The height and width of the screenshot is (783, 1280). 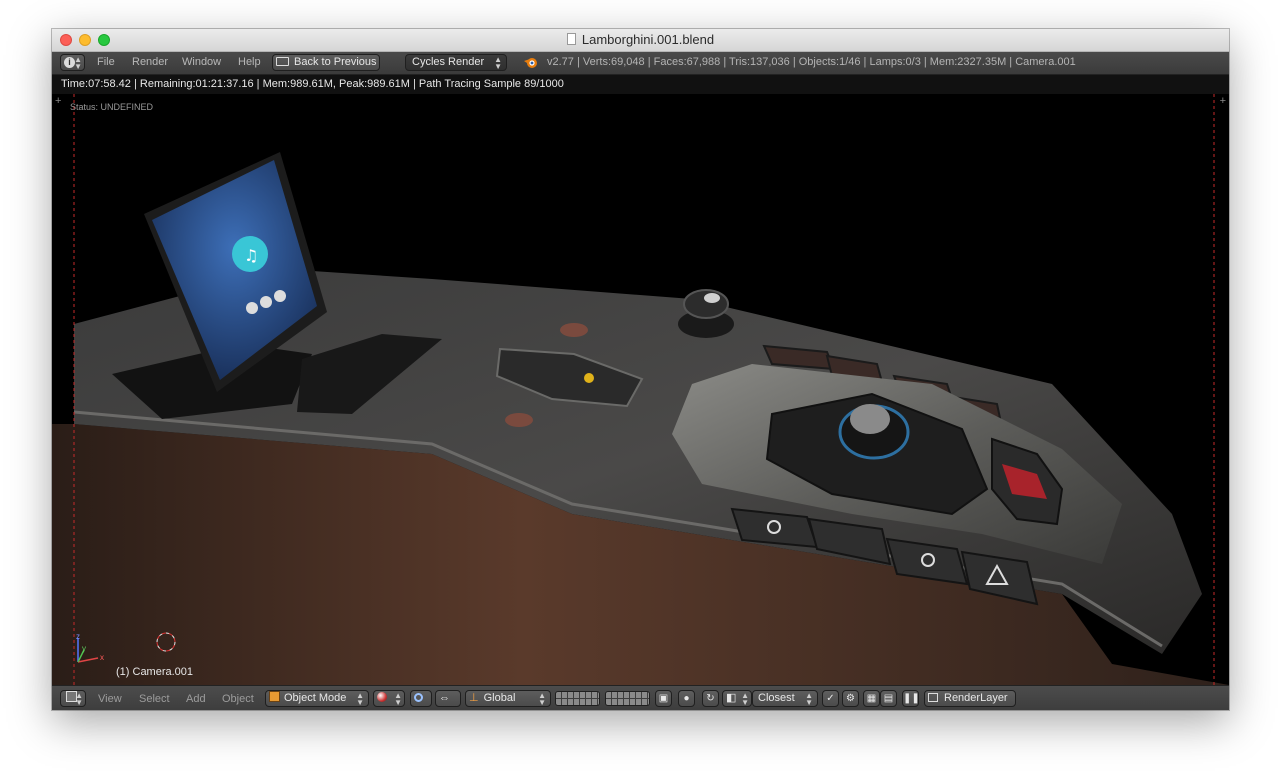 What do you see at coordinates (663, 698) in the screenshot?
I see `lock-camera-icon: ▣` at bounding box center [663, 698].